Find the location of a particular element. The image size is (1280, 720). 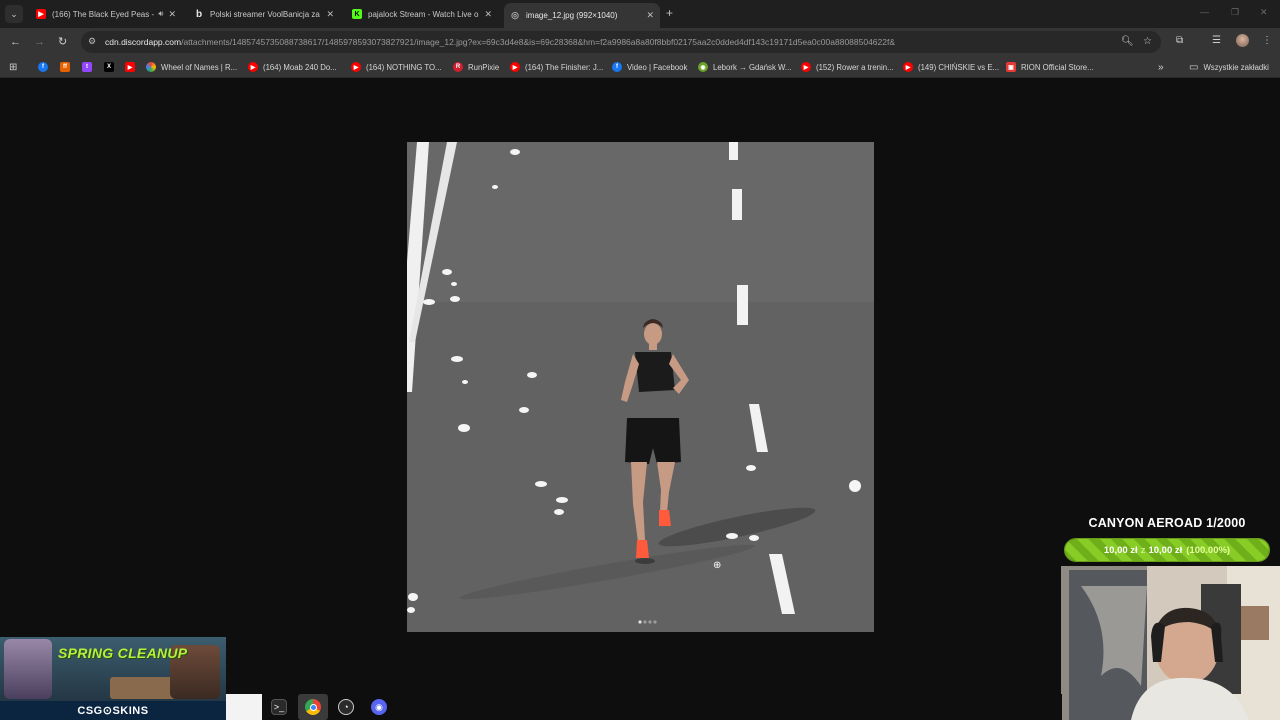

bookmark-video-facebook: f Video | Facebook is located at coordinates (649, 67).